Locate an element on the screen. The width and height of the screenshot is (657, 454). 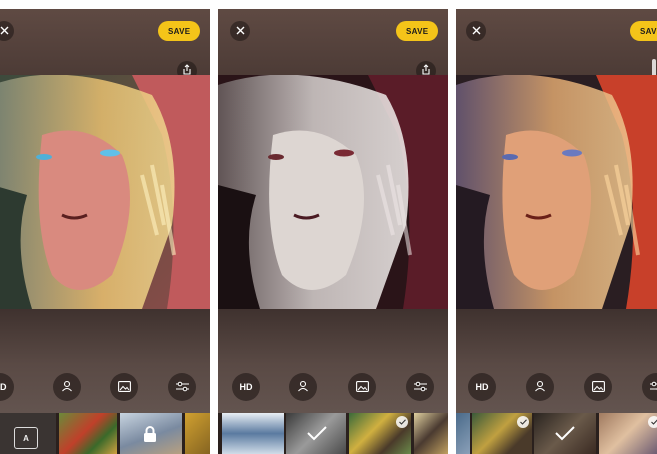
filter-thumb-original: A is located at coordinates (28, 433).